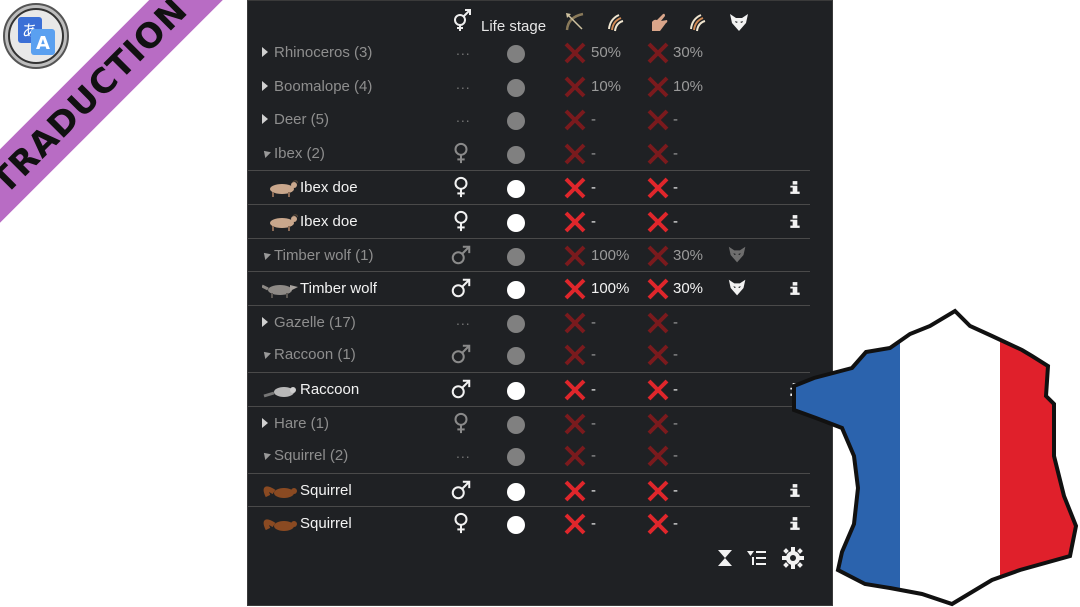 This screenshot has width=1080, height=607. Describe the element at coordinates (529, 288) in the screenshot. I see `animal-row: Timber wolf 100% 30%` at that location.